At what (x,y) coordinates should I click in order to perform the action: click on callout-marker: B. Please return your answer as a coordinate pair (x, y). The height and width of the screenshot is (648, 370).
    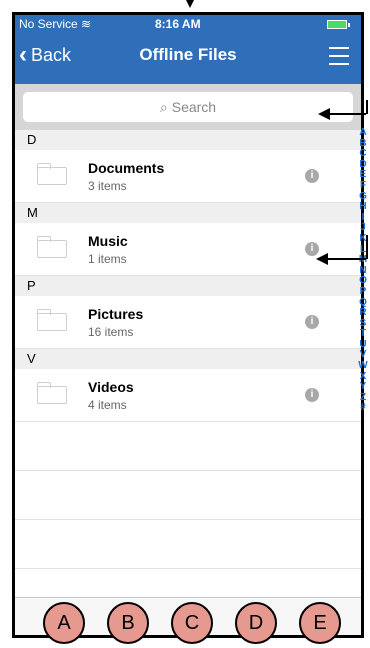
    Looking at the image, I should click on (128, 623).